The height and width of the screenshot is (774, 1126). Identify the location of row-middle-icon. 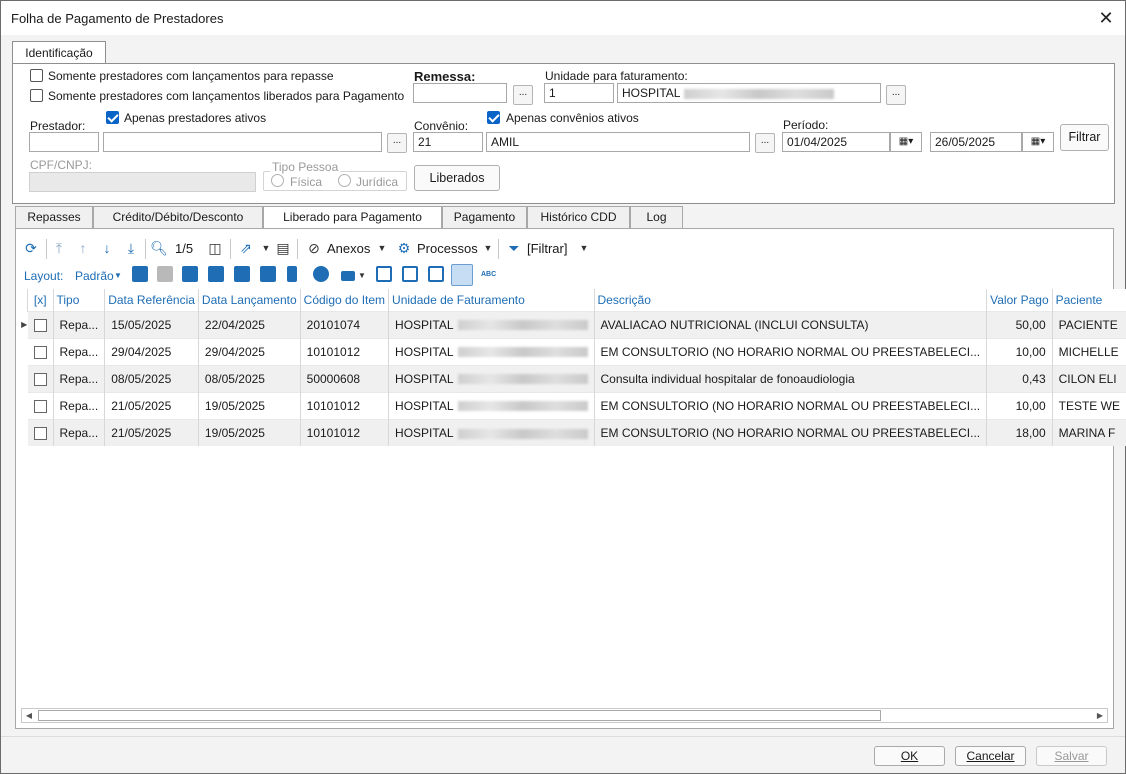
(410, 274).